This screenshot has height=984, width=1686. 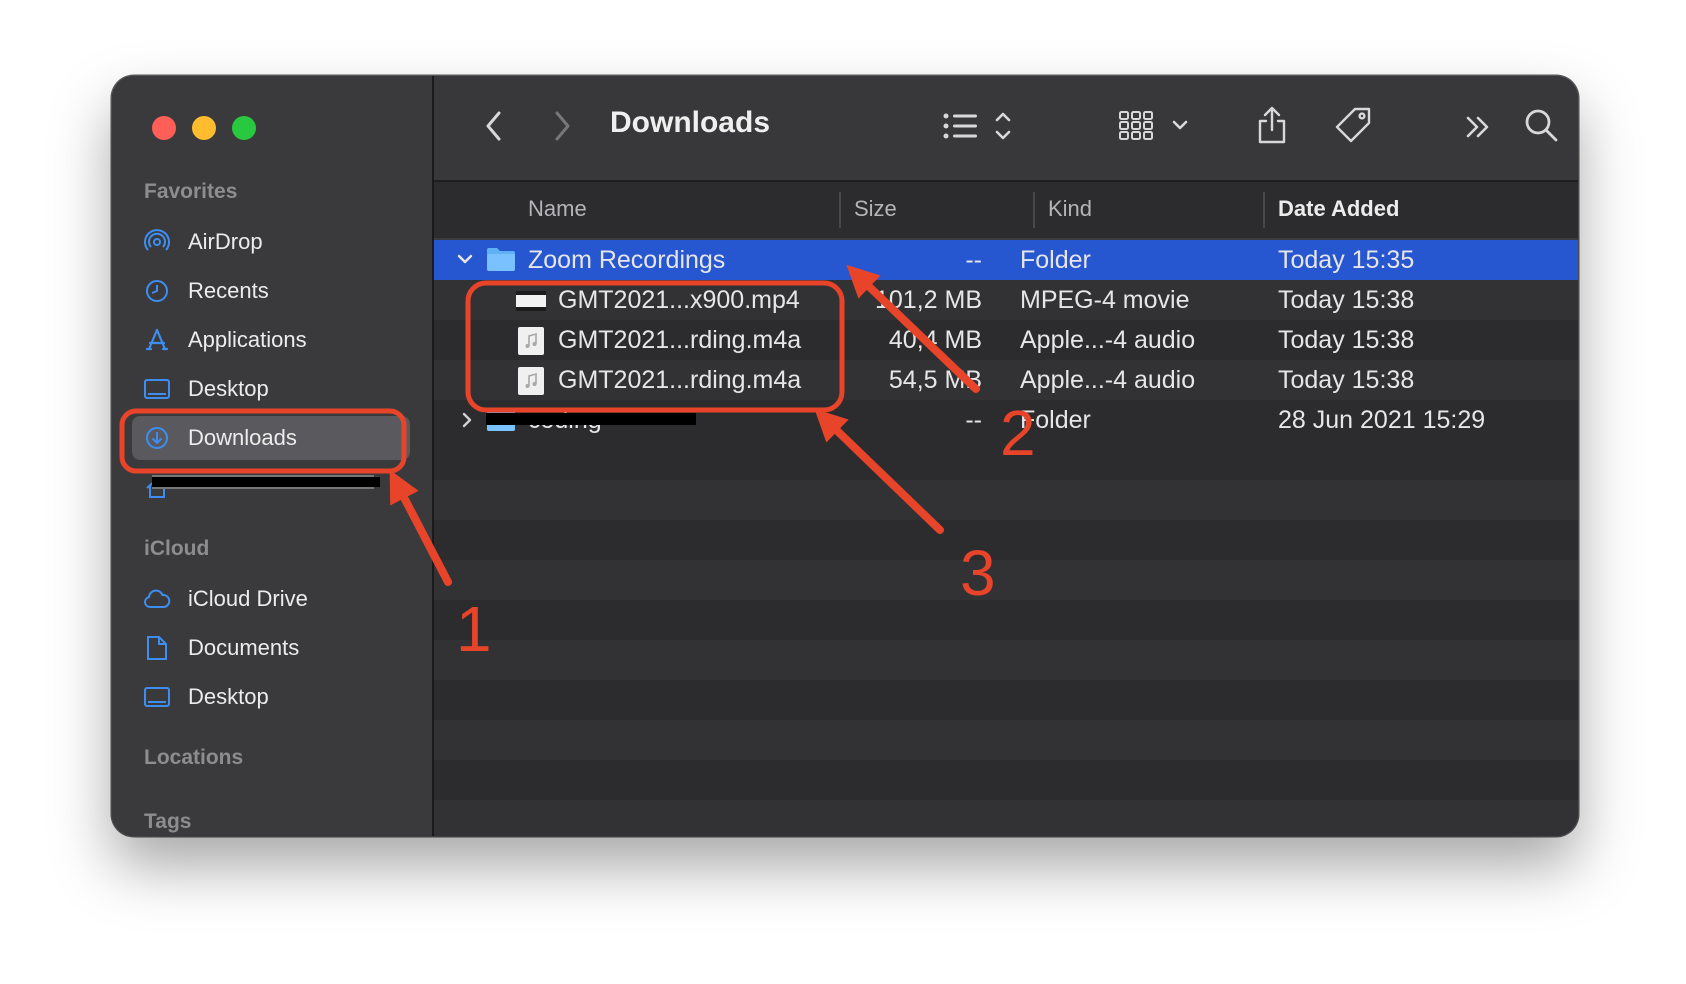 I want to click on download-icon, so click(x=157, y=438).